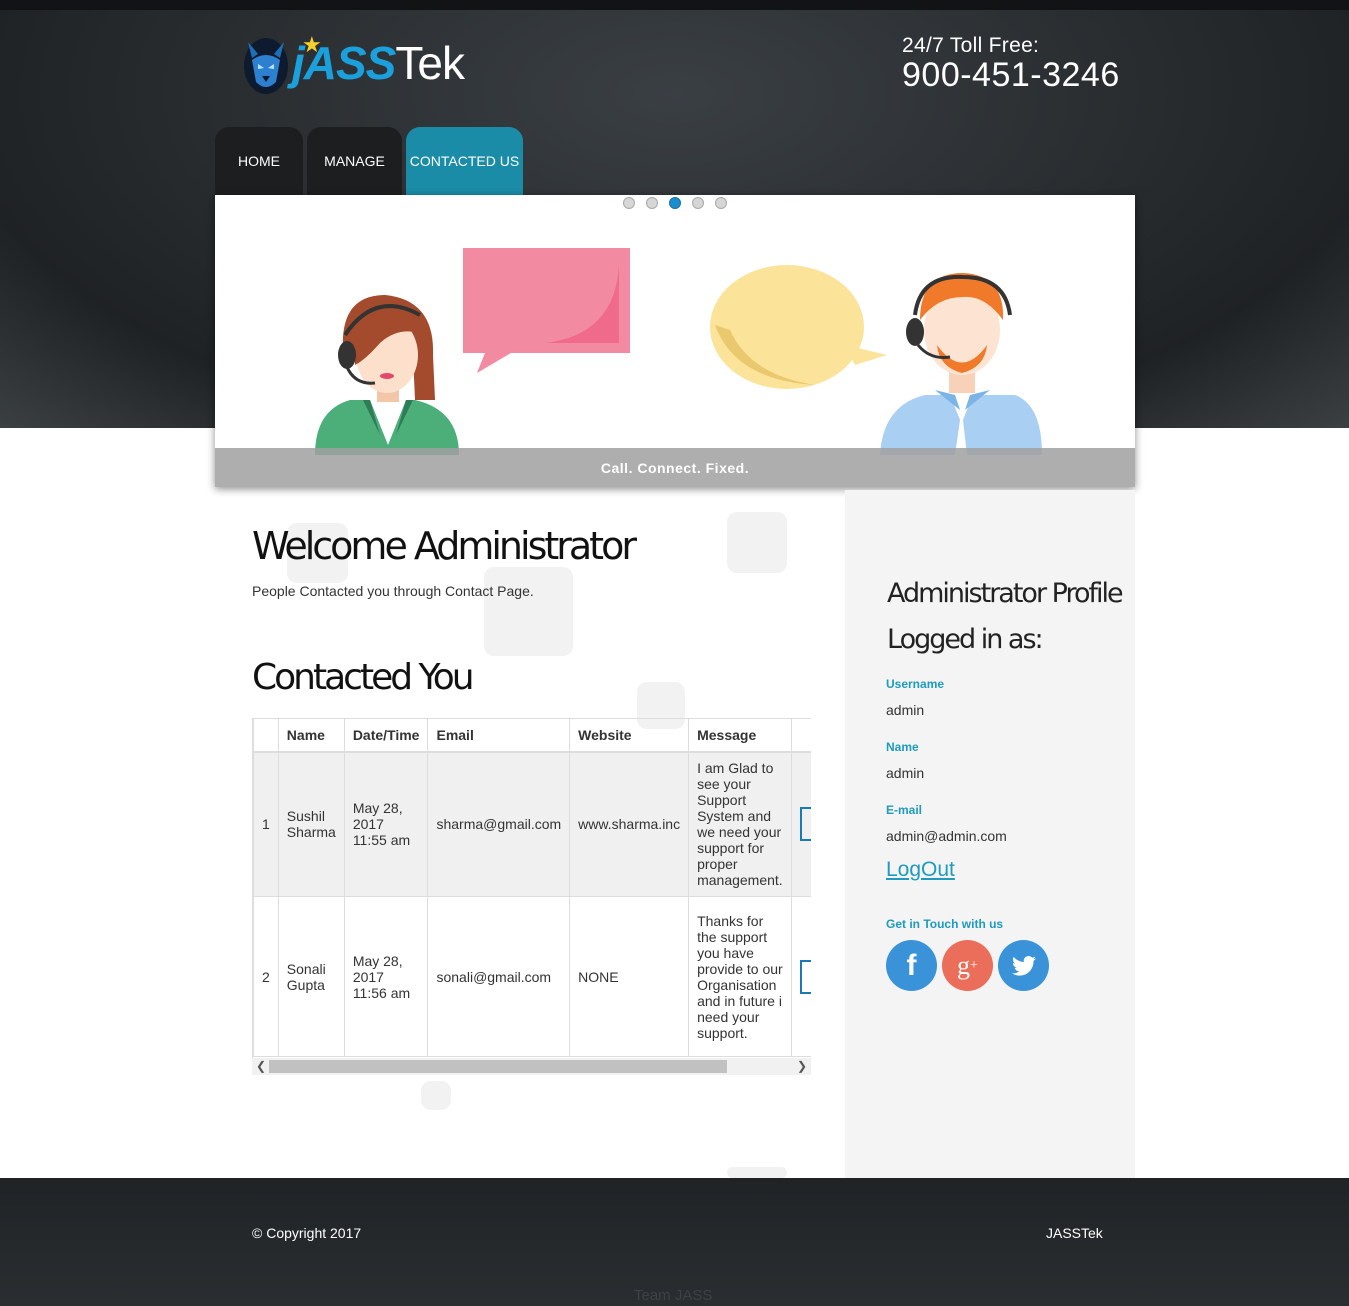  Describe the element at coordinates (344, 63) in the screenshot. I see `logo-prefix: jASS` at that location.